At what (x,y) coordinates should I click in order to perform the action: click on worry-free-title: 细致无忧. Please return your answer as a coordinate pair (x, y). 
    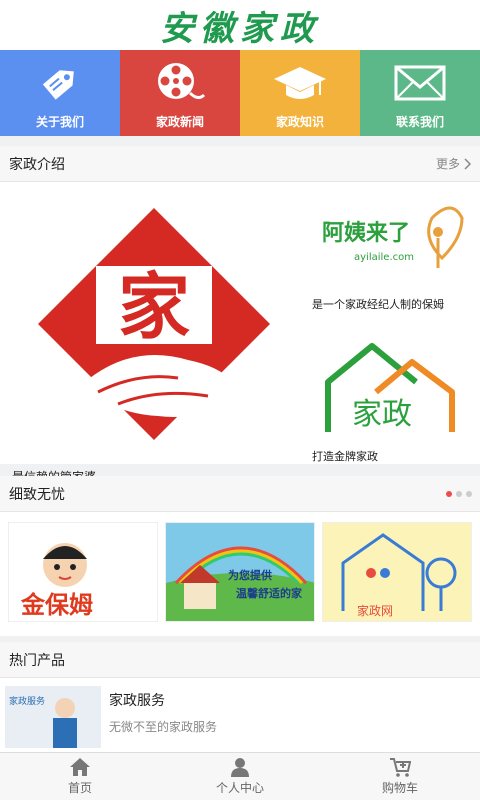
    Looking at the image, I should click on (37, 494).